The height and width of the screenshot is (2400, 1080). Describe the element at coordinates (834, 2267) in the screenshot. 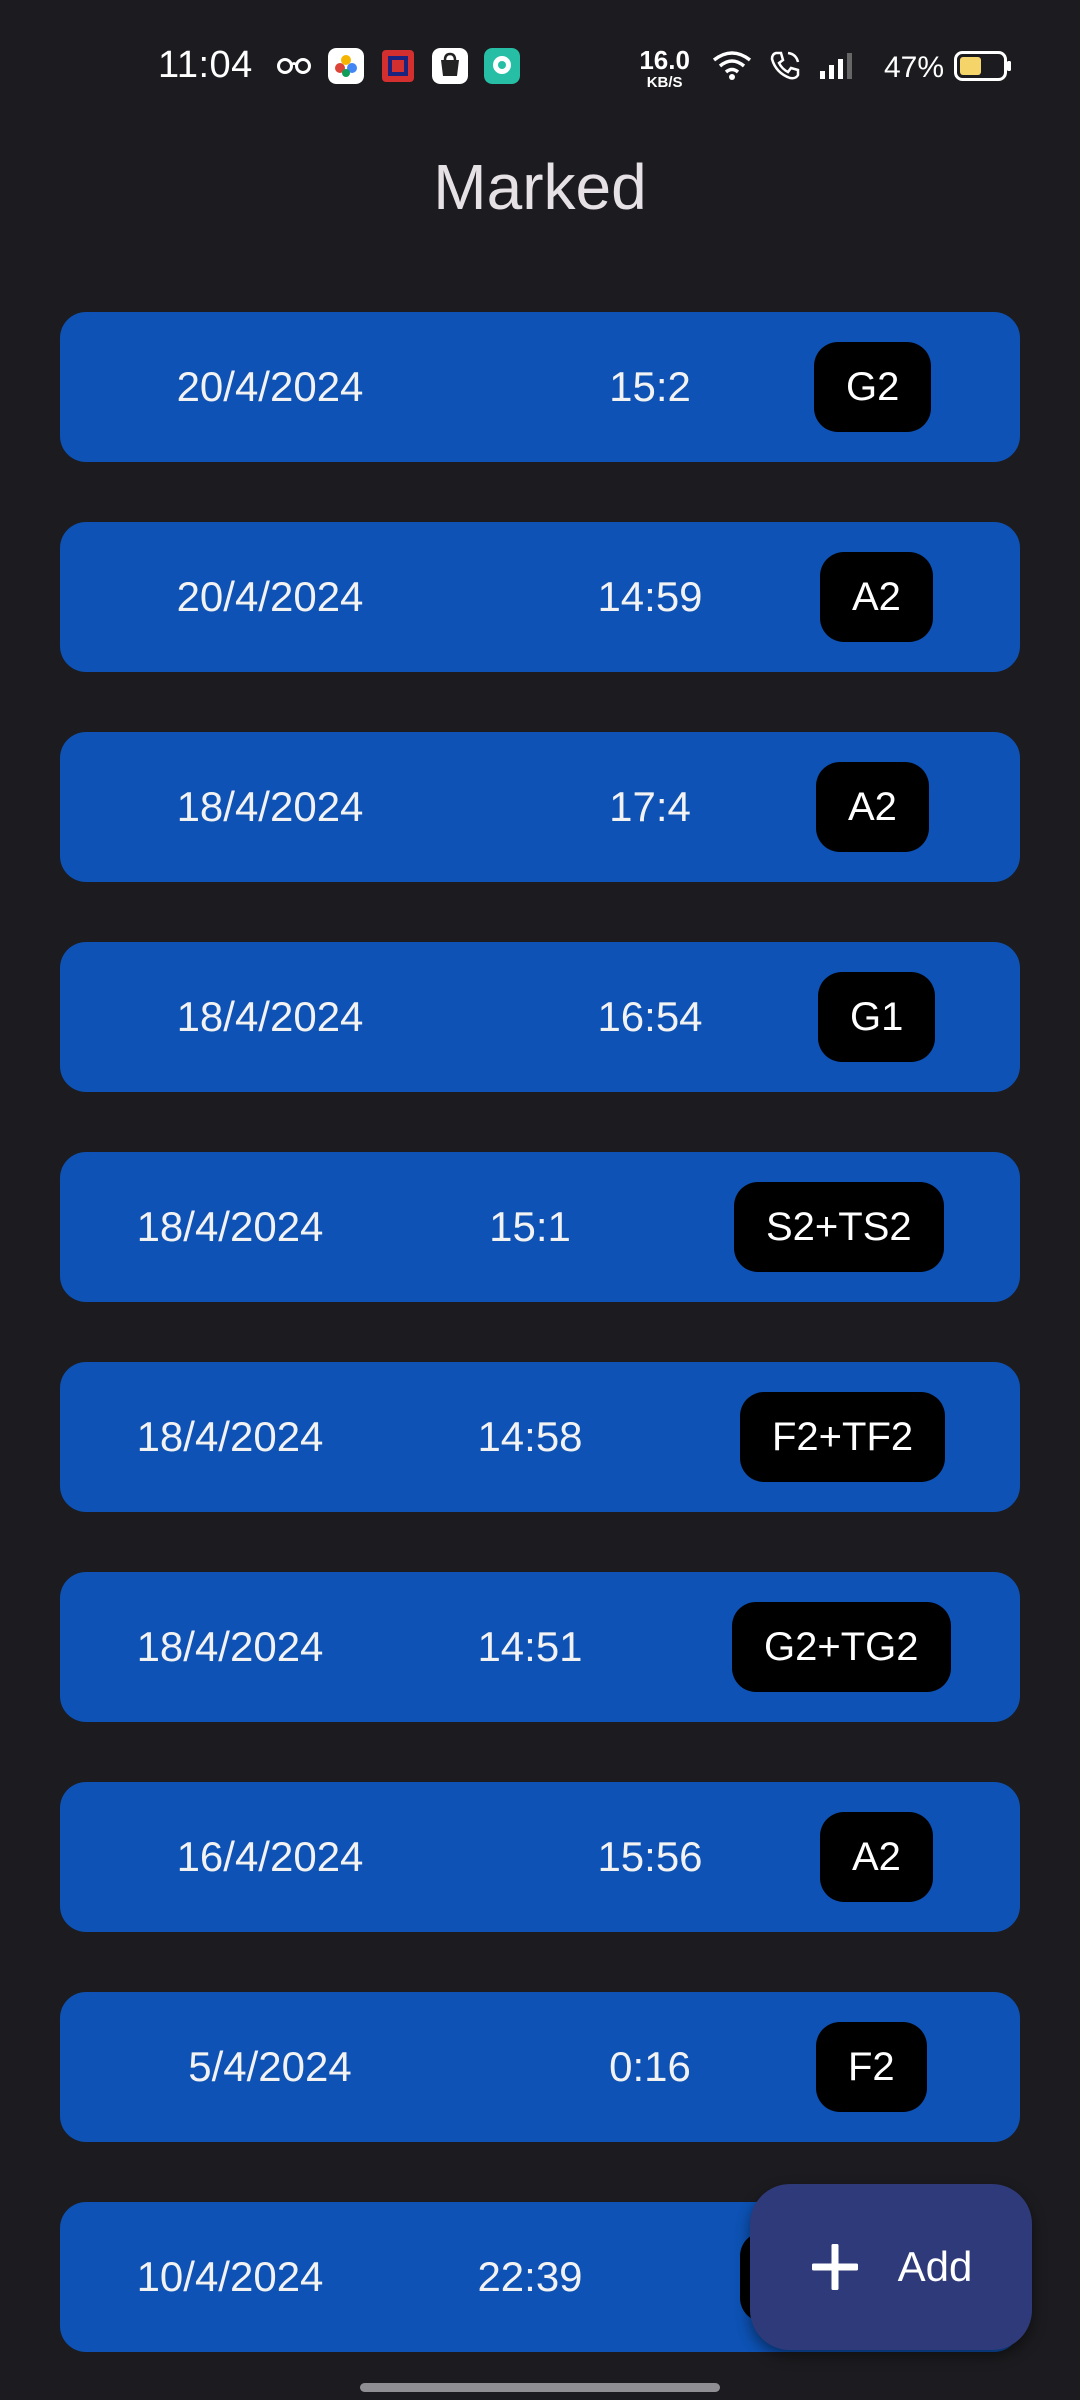

I see `plus-icon` at that location.